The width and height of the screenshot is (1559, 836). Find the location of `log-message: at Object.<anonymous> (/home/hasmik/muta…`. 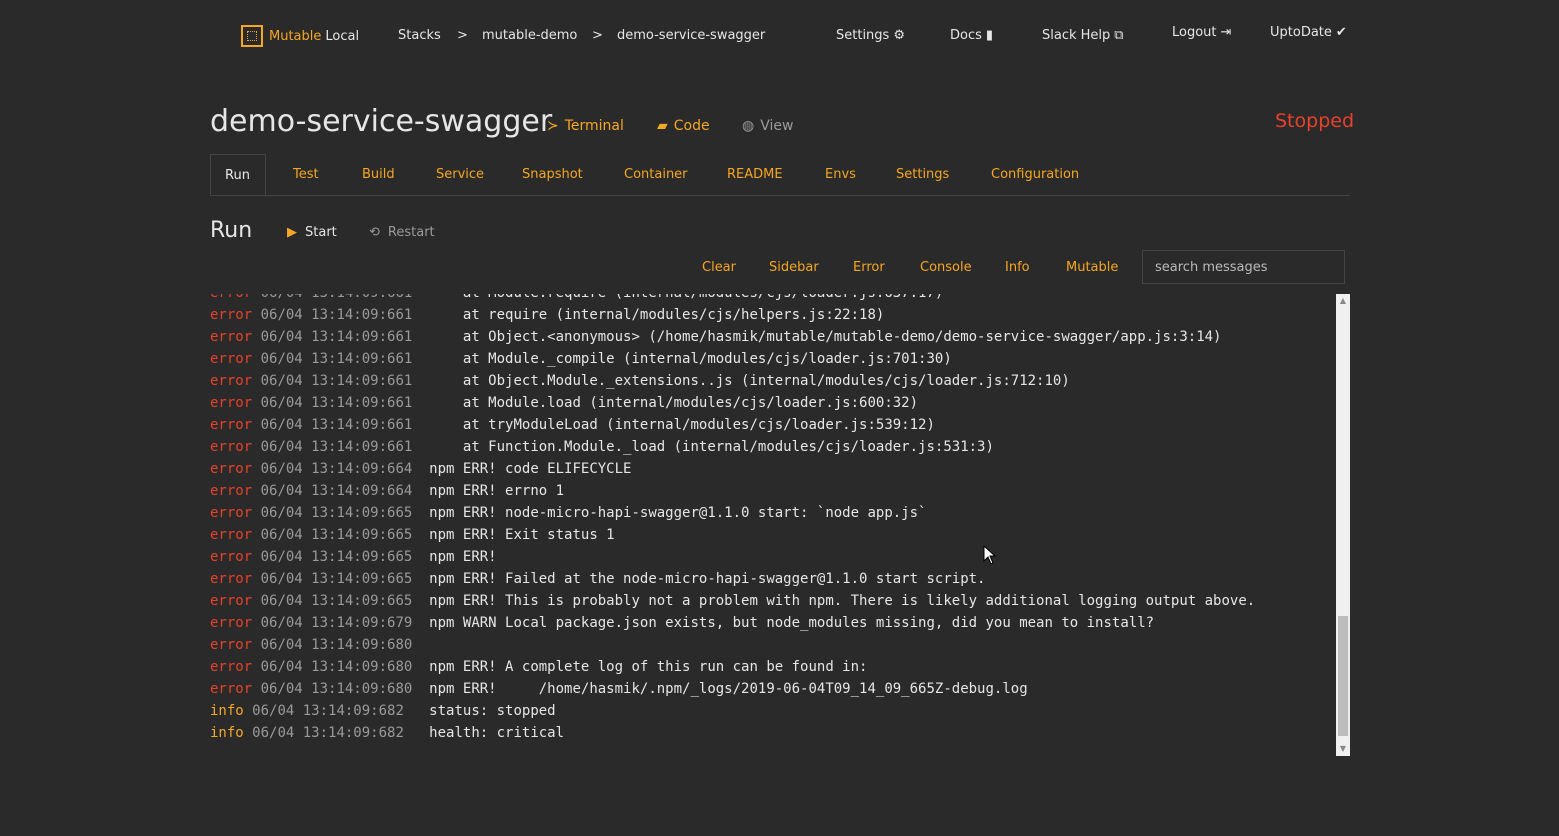

log-message: at Object.<anonymous> (/home/hasmik/muta… is located at coordinates (821, 337).